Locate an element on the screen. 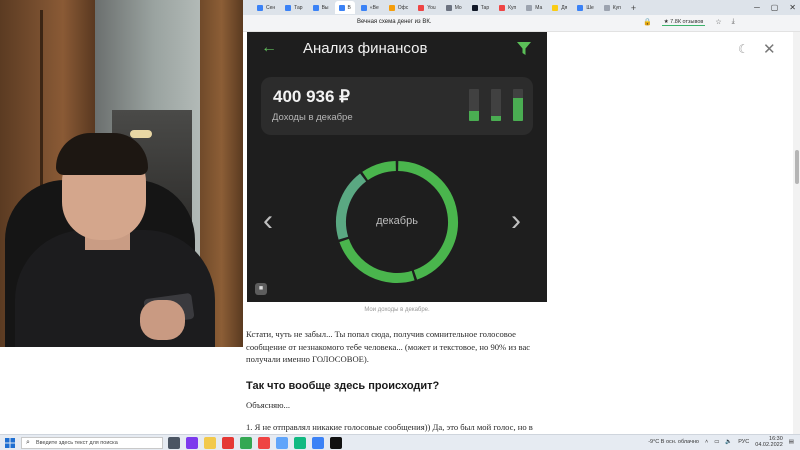 This screenshot has width=800, height=450. page-title: Вечная схема денег из ВК. is located at coordinates (394, 22).